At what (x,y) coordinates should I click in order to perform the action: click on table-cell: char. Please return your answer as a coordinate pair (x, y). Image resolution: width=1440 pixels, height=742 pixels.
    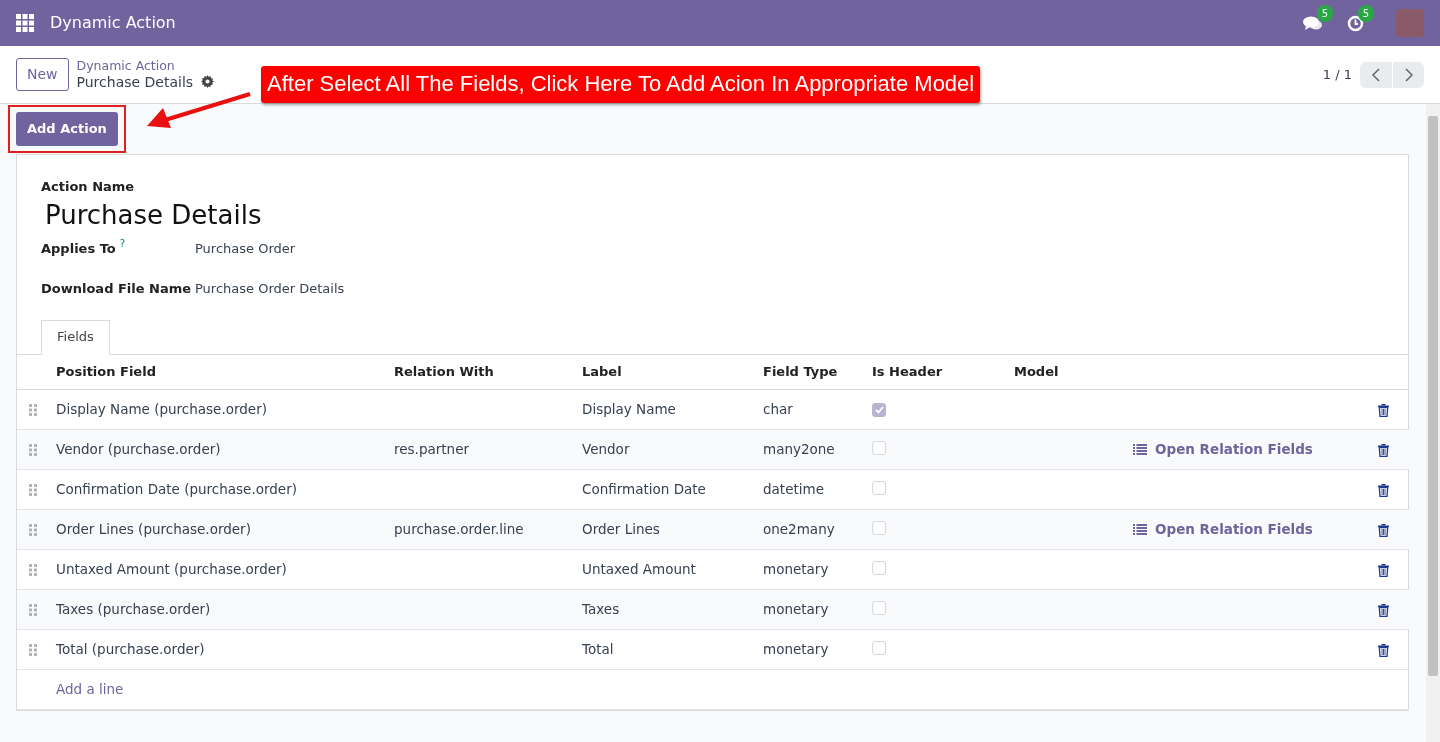
    Looking at the image, I should click on (778, 409).